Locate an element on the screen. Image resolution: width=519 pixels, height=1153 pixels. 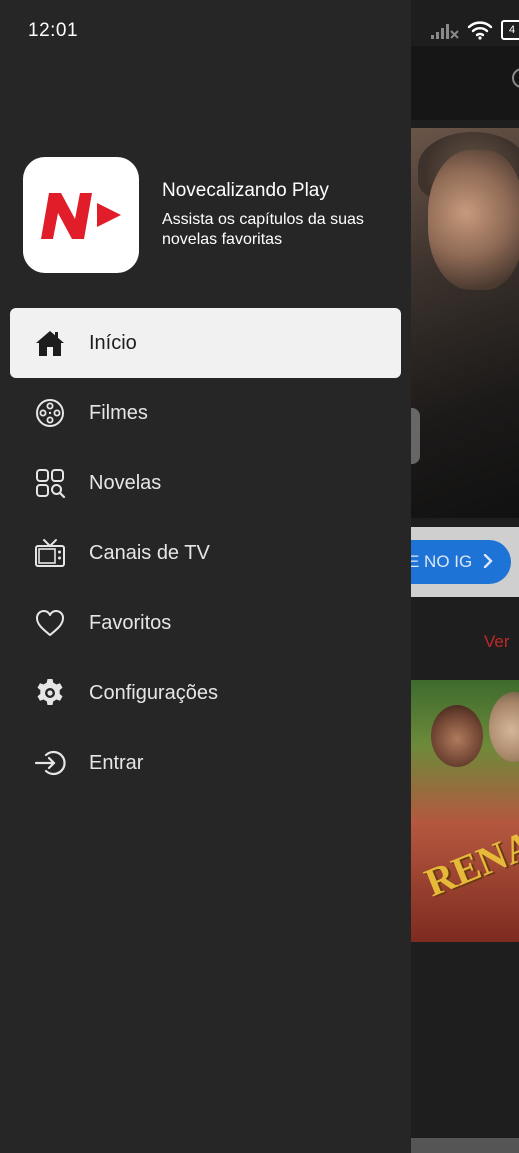
status-bar: 12:01 4 is located at coordinates (259, 23).